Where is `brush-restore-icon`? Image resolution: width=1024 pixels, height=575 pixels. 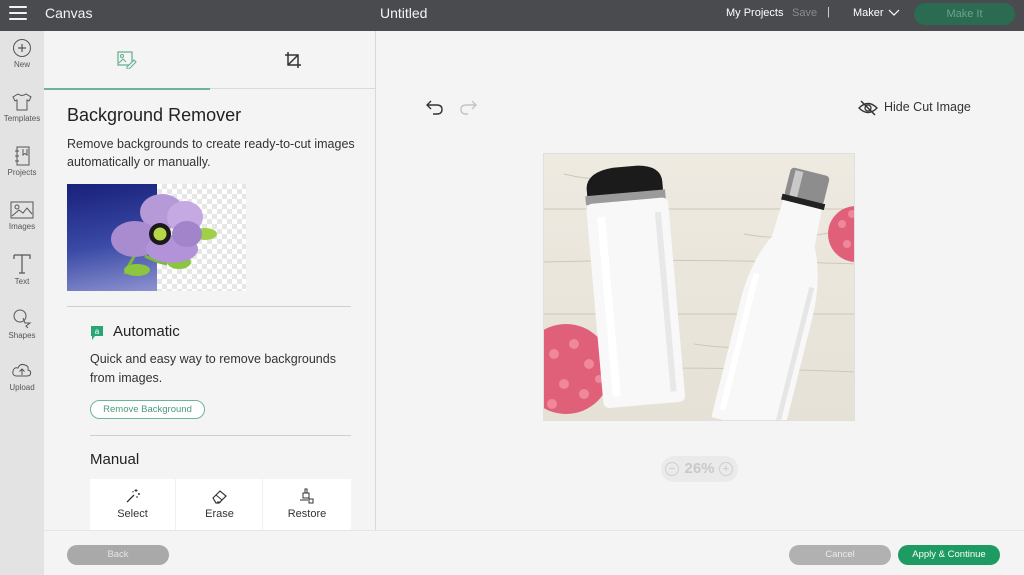
brush-restore-icon is located at coordinates (307, 496).